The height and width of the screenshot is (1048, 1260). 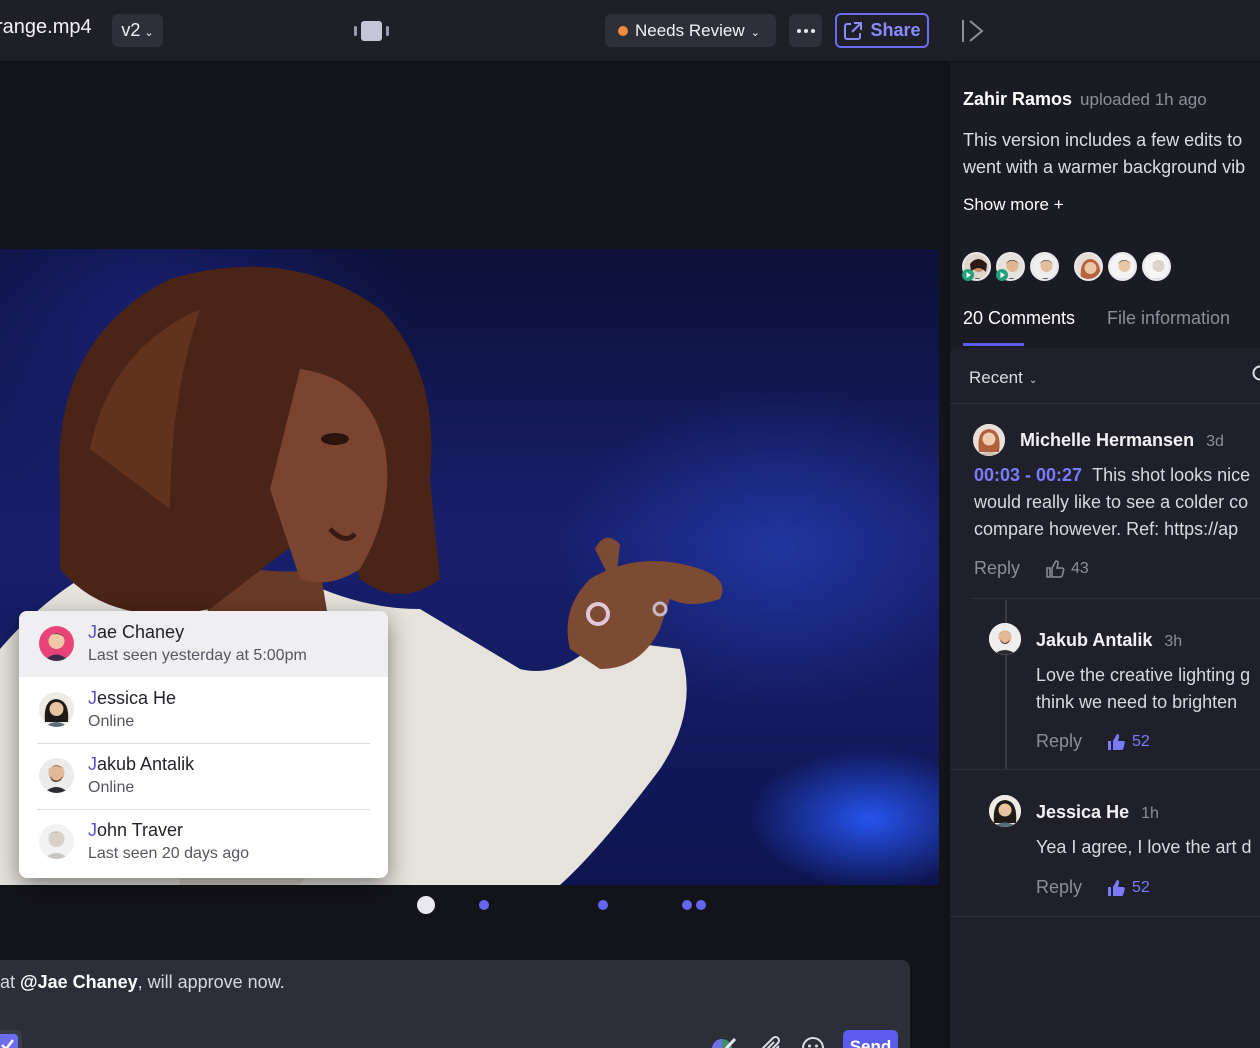 What do you see at coordinates (140, 830) in the screenshot?
I see `mention-name-rest: ohn Traver` at bounding box center [140, 830].